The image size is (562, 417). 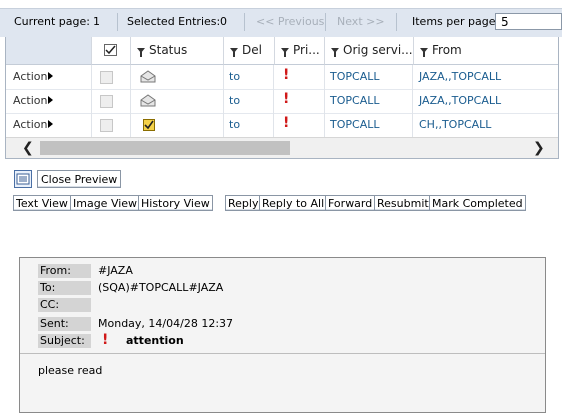 What do you see at coordinates (223, 21) in the screenshot?
I see `selected-entries-value: 0` at bounding box center [223, 21].